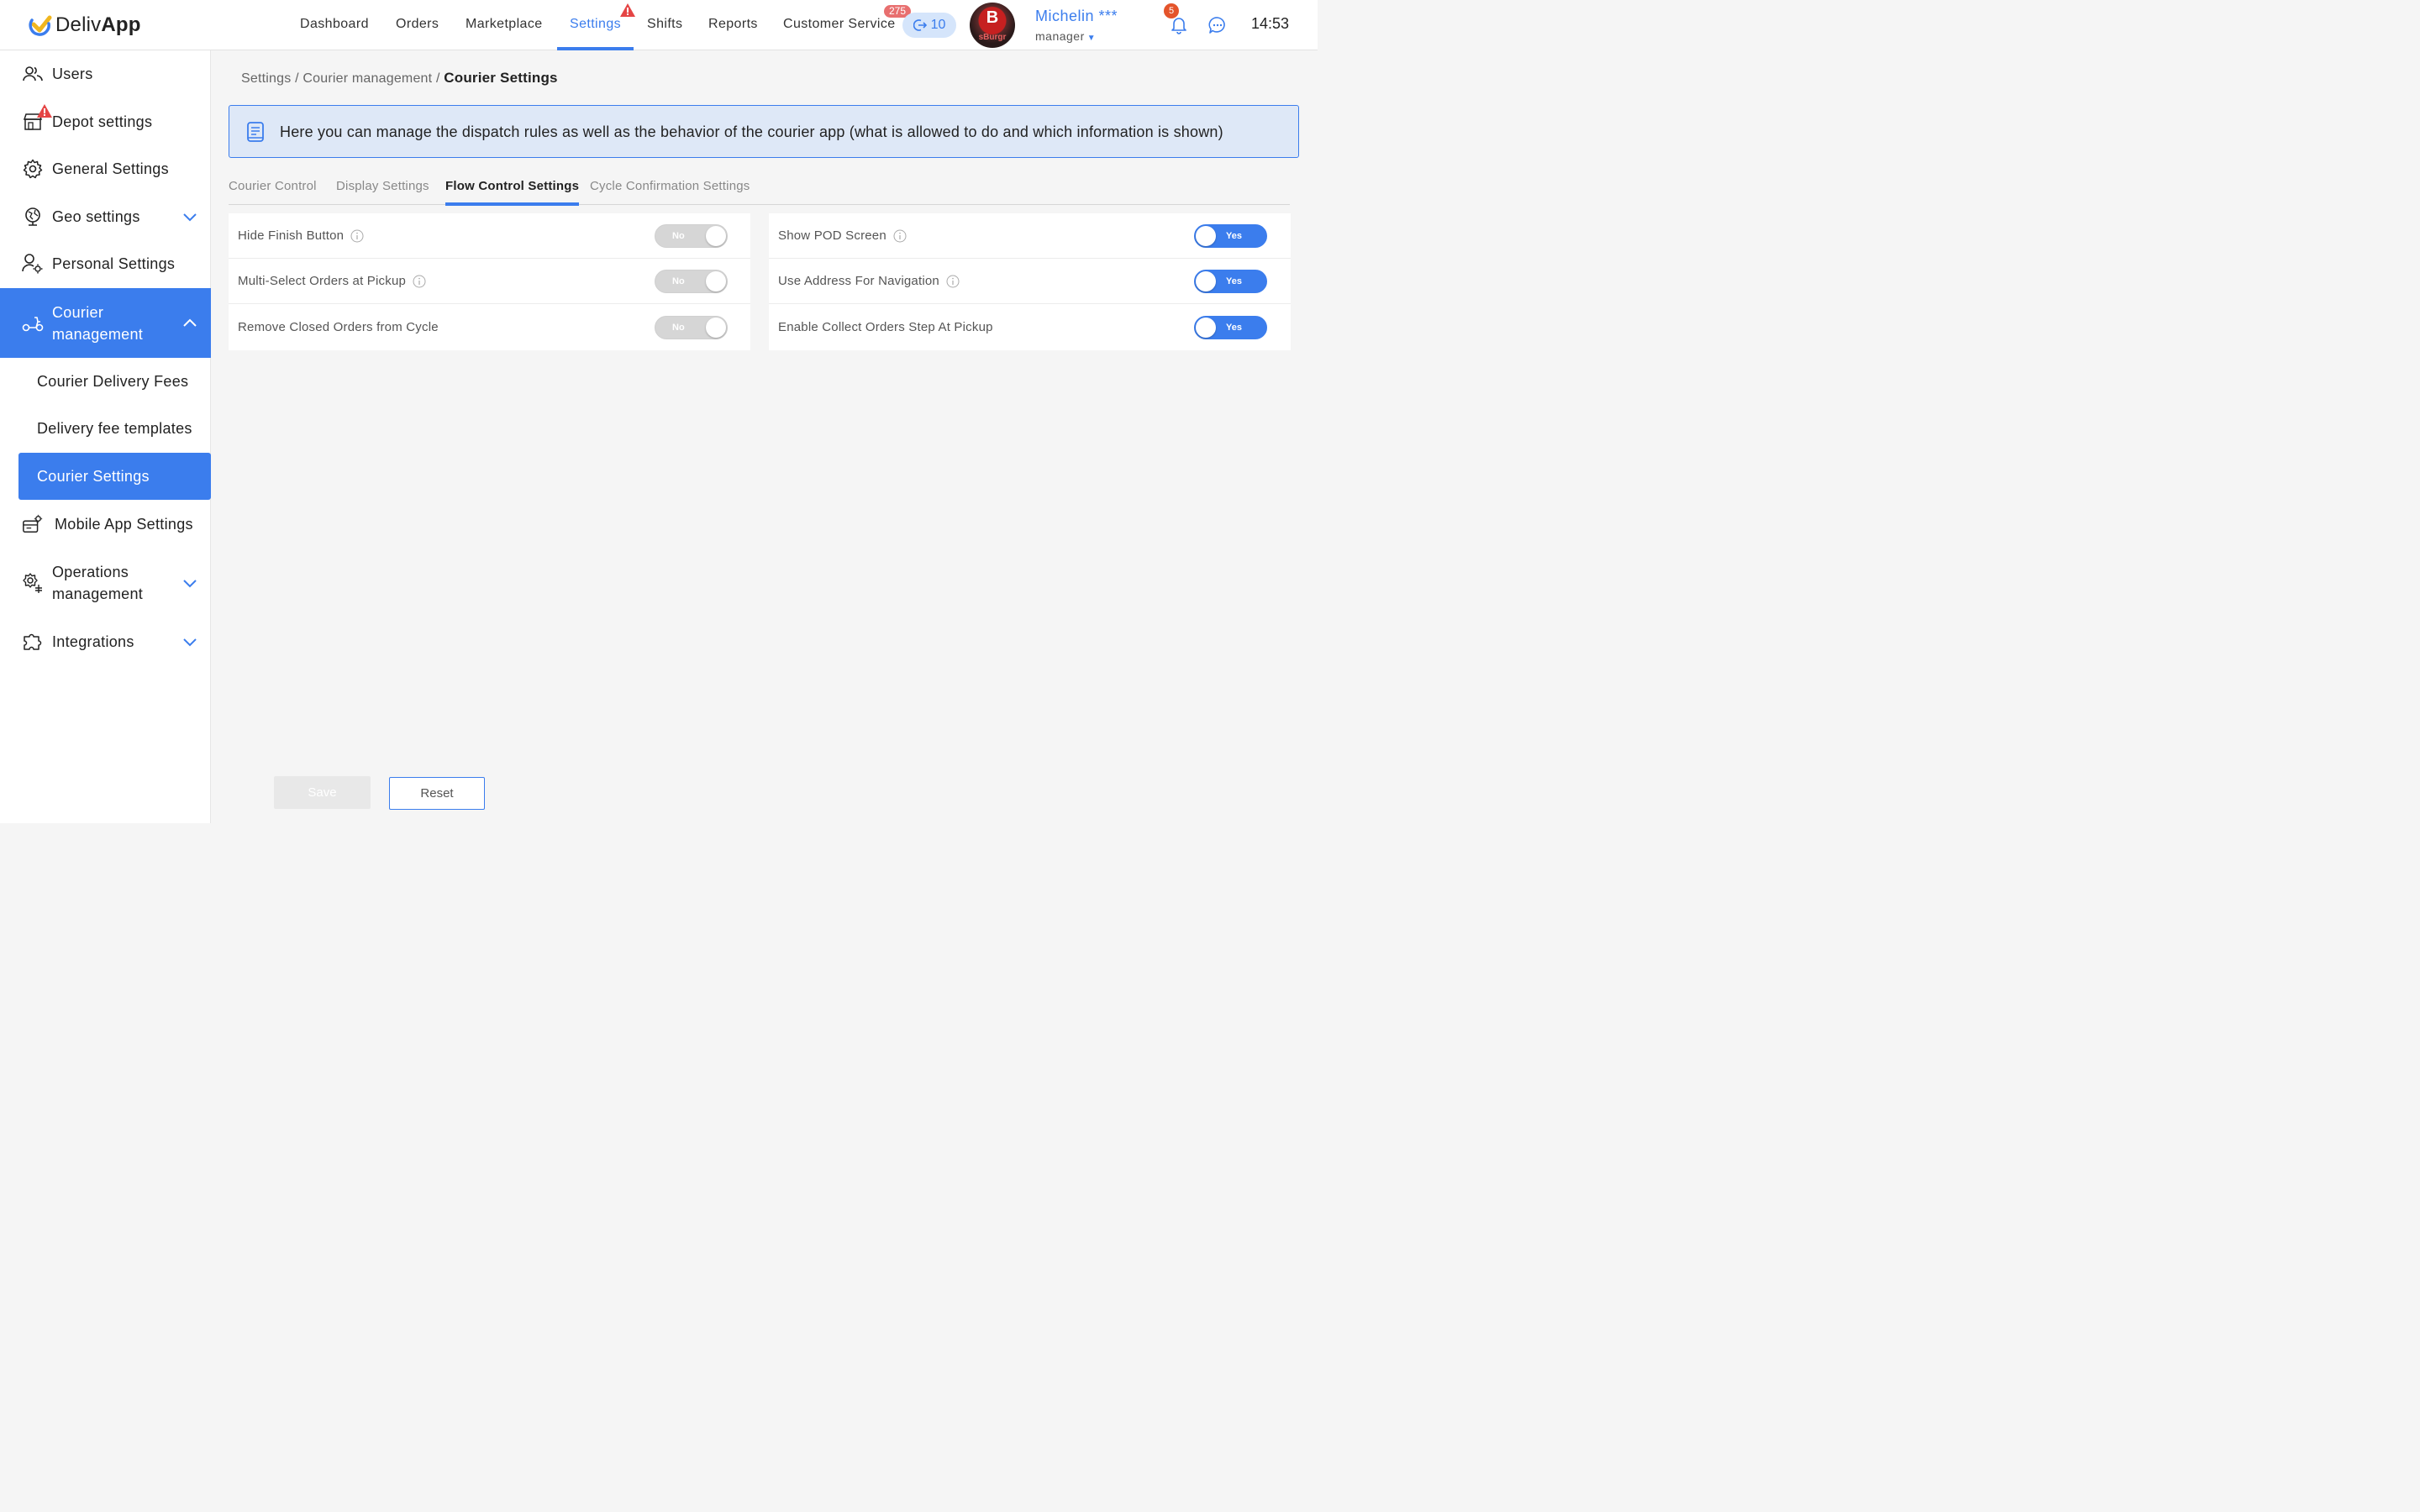 This screenshot has width=2420, height=1512. Describe the element at coordinates (929, 25) in the screenshot. I see `cs-queue-button: 10` at that location.